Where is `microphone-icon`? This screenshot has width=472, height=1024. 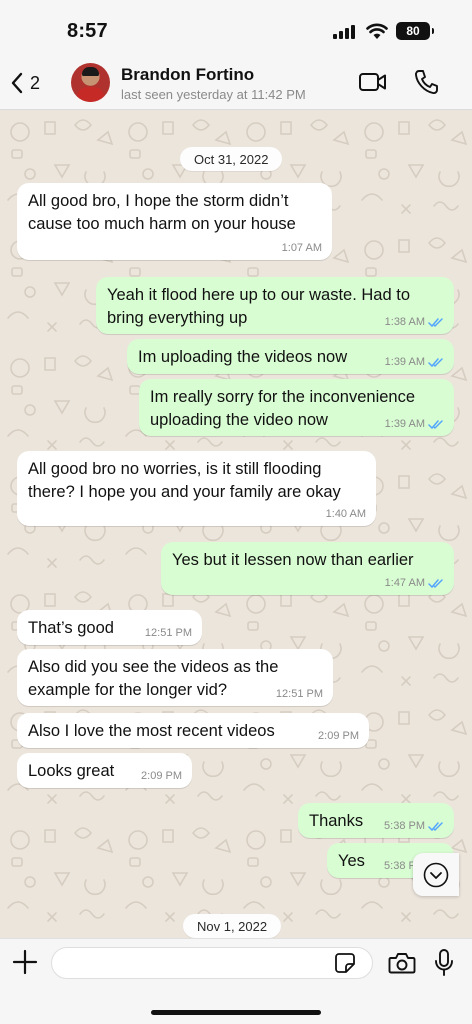 microphone-icon is located at coordinates (444, 962).